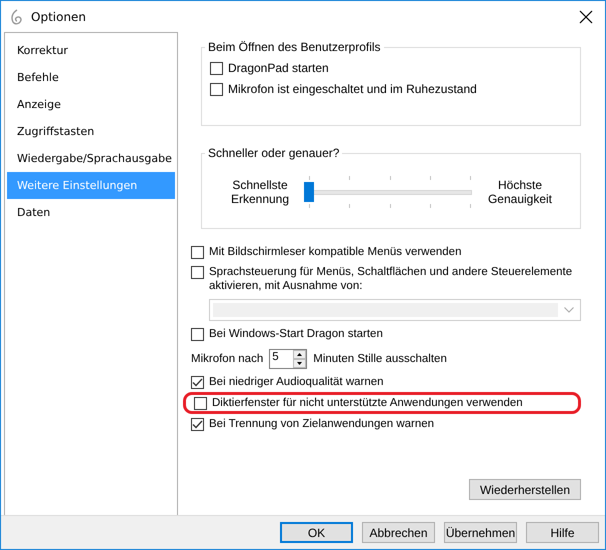 This screenshot has width=606, height=550. I want to click on checkbox-label: Bei niedriger Audioqualität warnen, so click(296, 382).